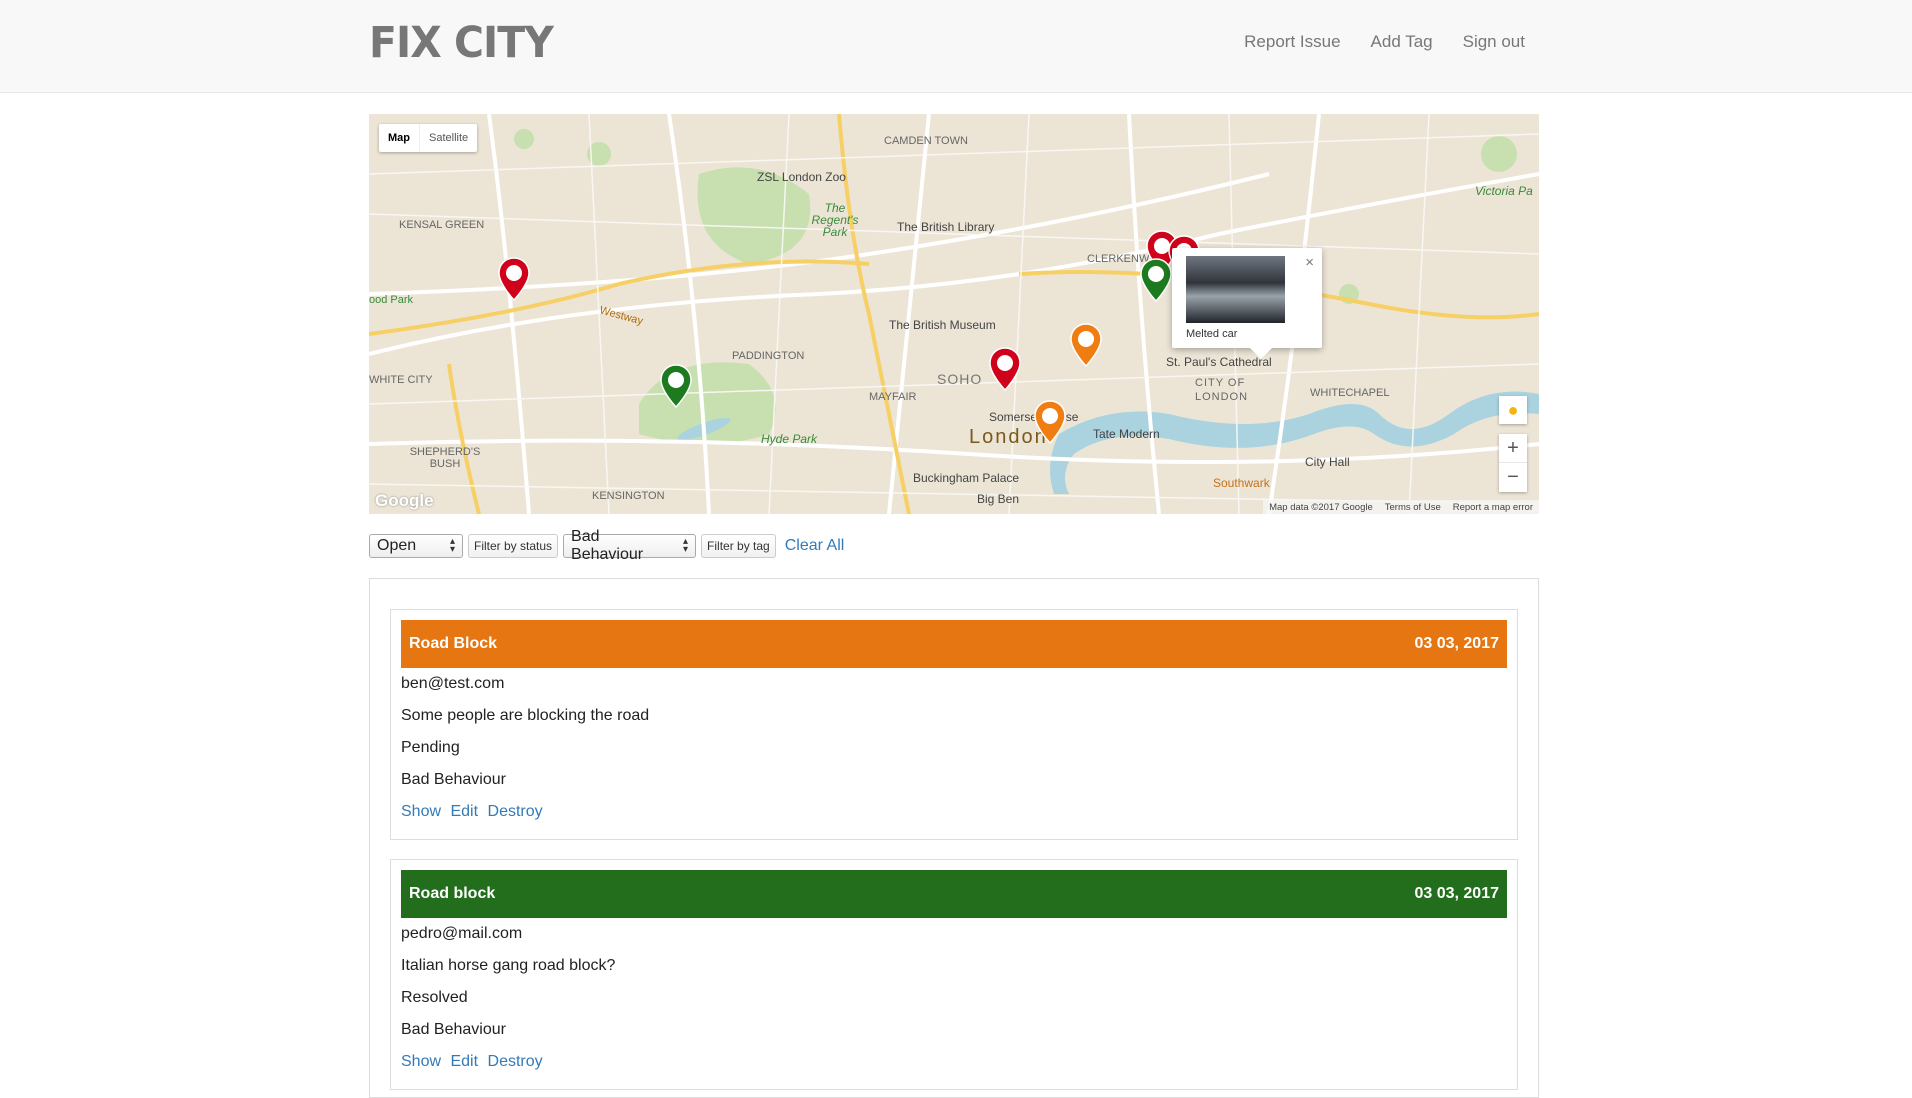 This screenshot has height=1098, width=1912. What do you see at coordinates (513, 546) in the screenshot?
I see `filter-by-status-button: Filter by status` at bounding box center [513, 546].